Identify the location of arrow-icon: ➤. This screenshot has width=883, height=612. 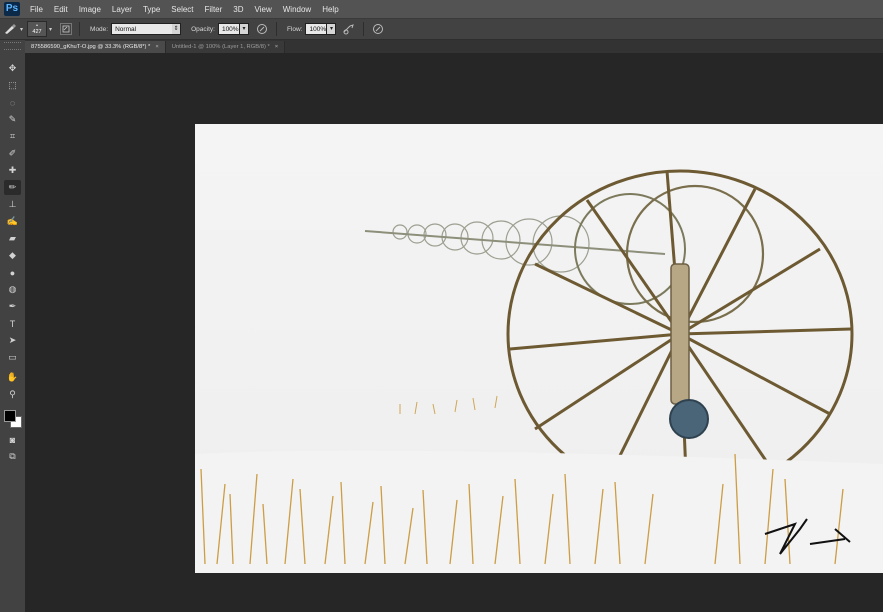
(12, 340).